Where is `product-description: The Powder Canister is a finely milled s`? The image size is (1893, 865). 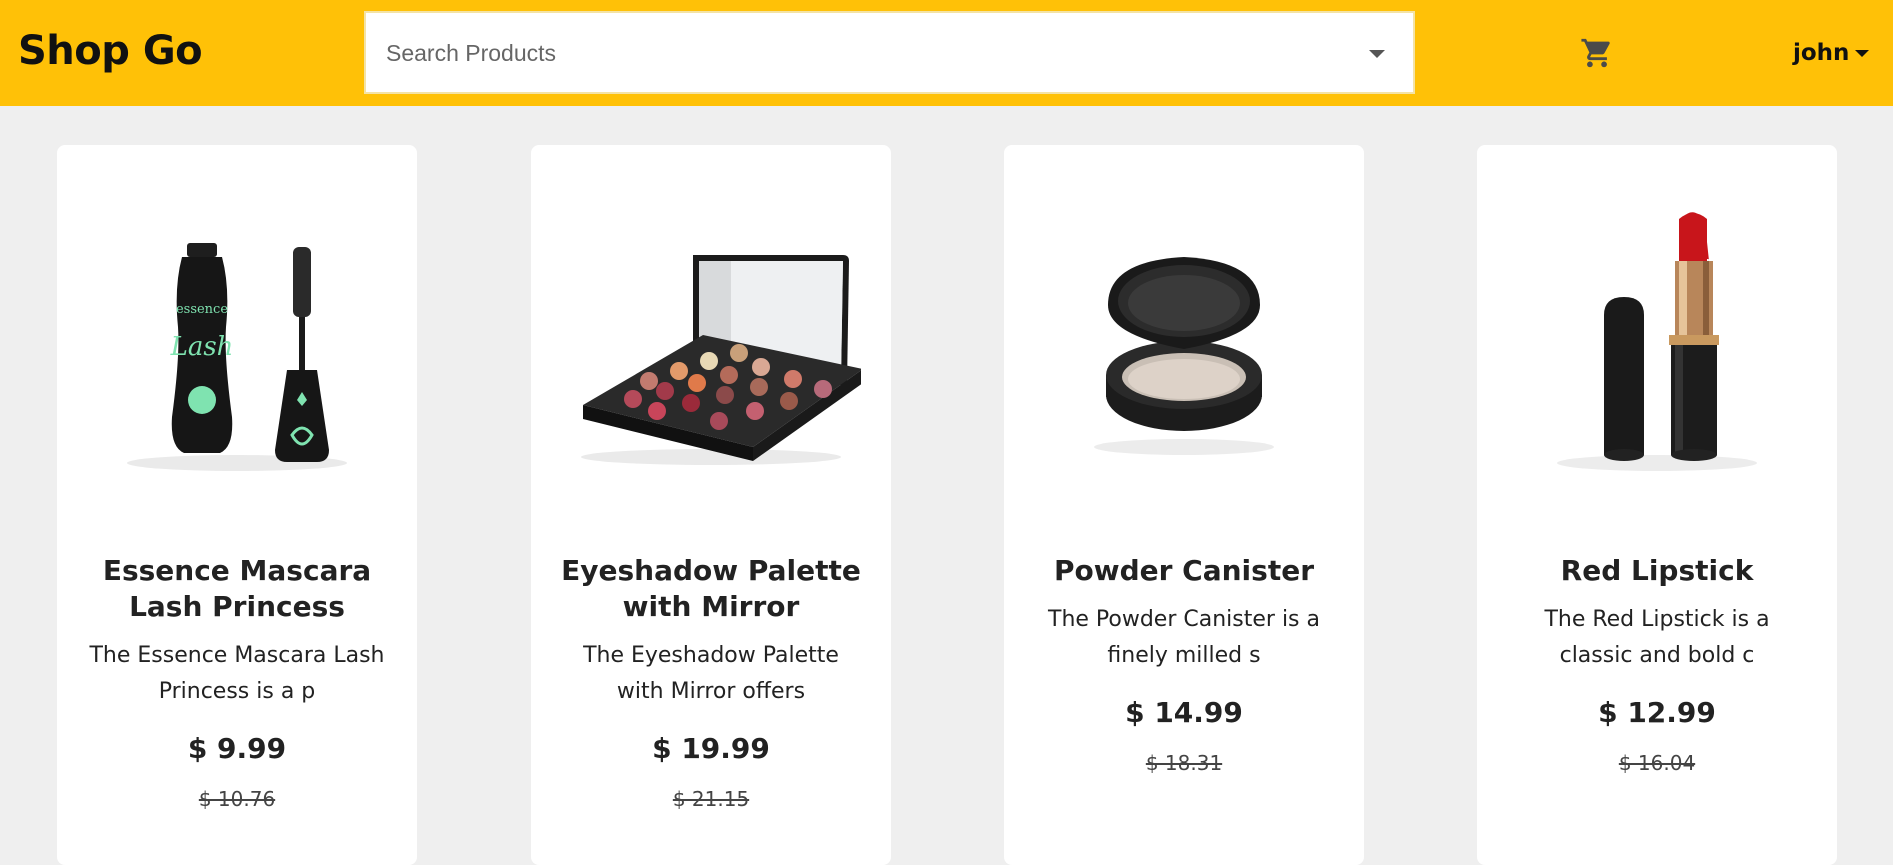
product-description: The Powder Canister is a finely milled s is located at coordinates (1184, 637).